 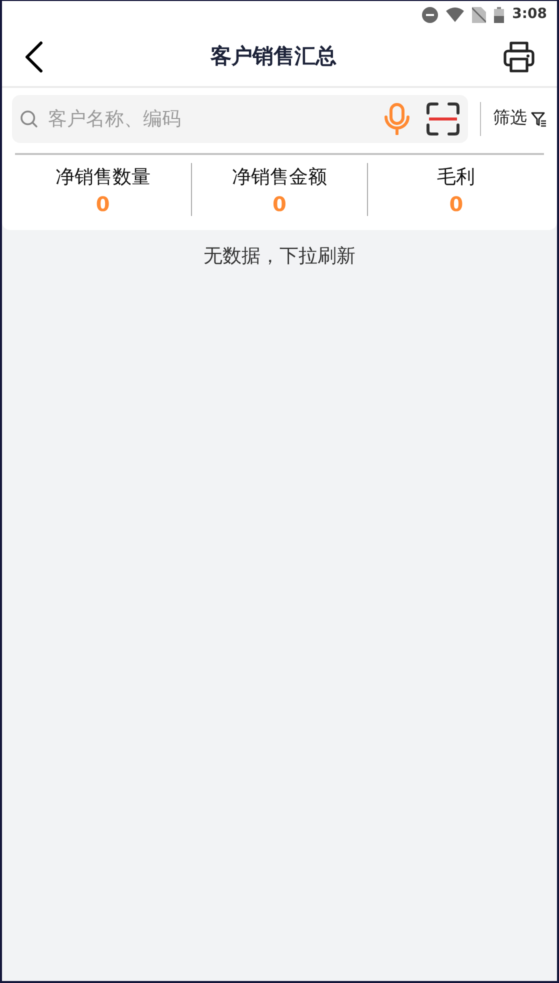 I want to click on filter-icon, so click(x=539, y=119).